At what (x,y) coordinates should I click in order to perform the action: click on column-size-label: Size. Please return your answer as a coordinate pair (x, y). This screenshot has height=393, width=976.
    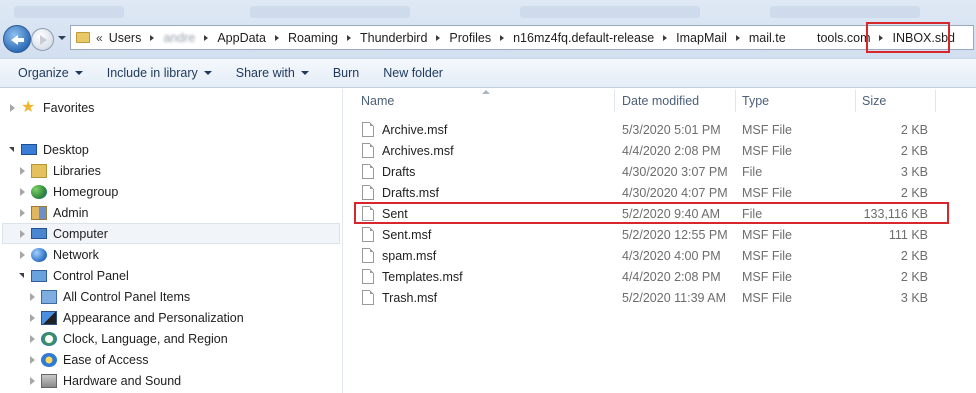
    Looking at the image, I should click on (874, 101).